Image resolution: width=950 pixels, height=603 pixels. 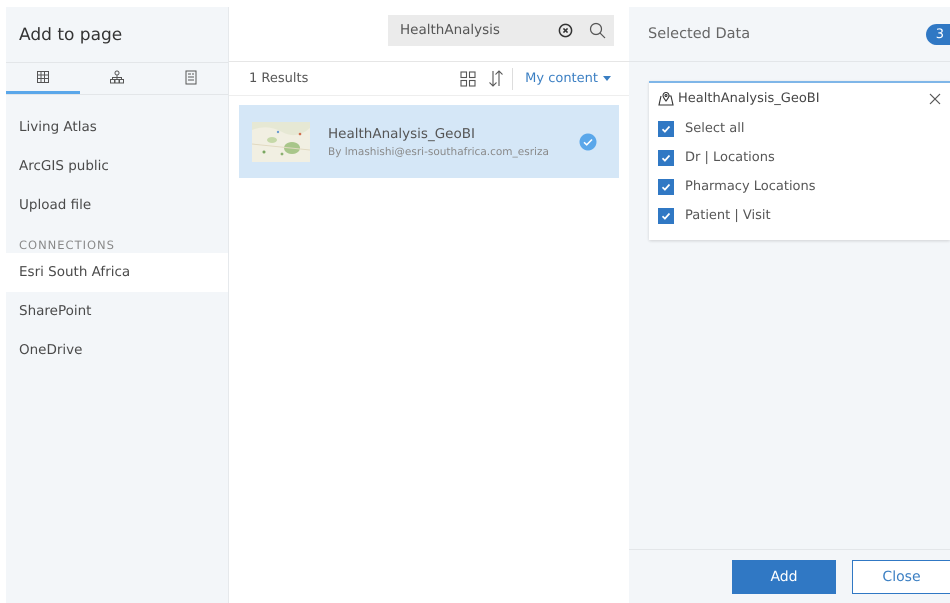 I want to click on hierarchy-icon, so click(x=117, y=77).